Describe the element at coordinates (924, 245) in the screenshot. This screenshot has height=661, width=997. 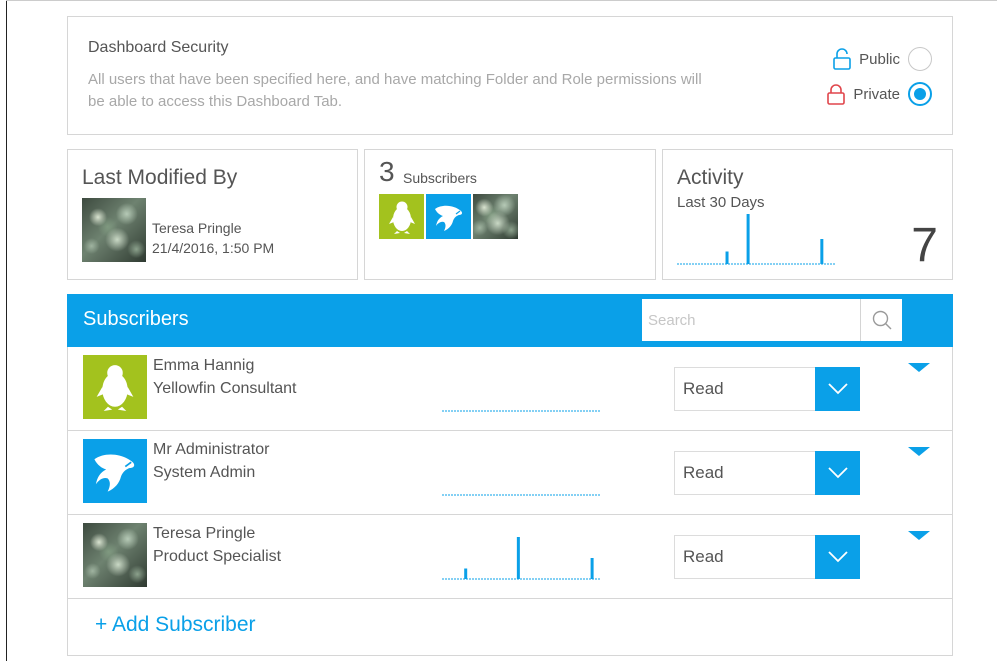
I see `activity-count: 7` at that location.